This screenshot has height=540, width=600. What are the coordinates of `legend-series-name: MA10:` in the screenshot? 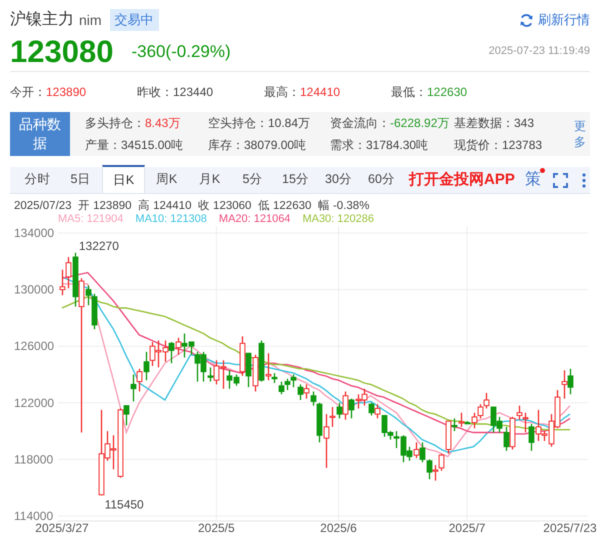 It's located at (151, 219).